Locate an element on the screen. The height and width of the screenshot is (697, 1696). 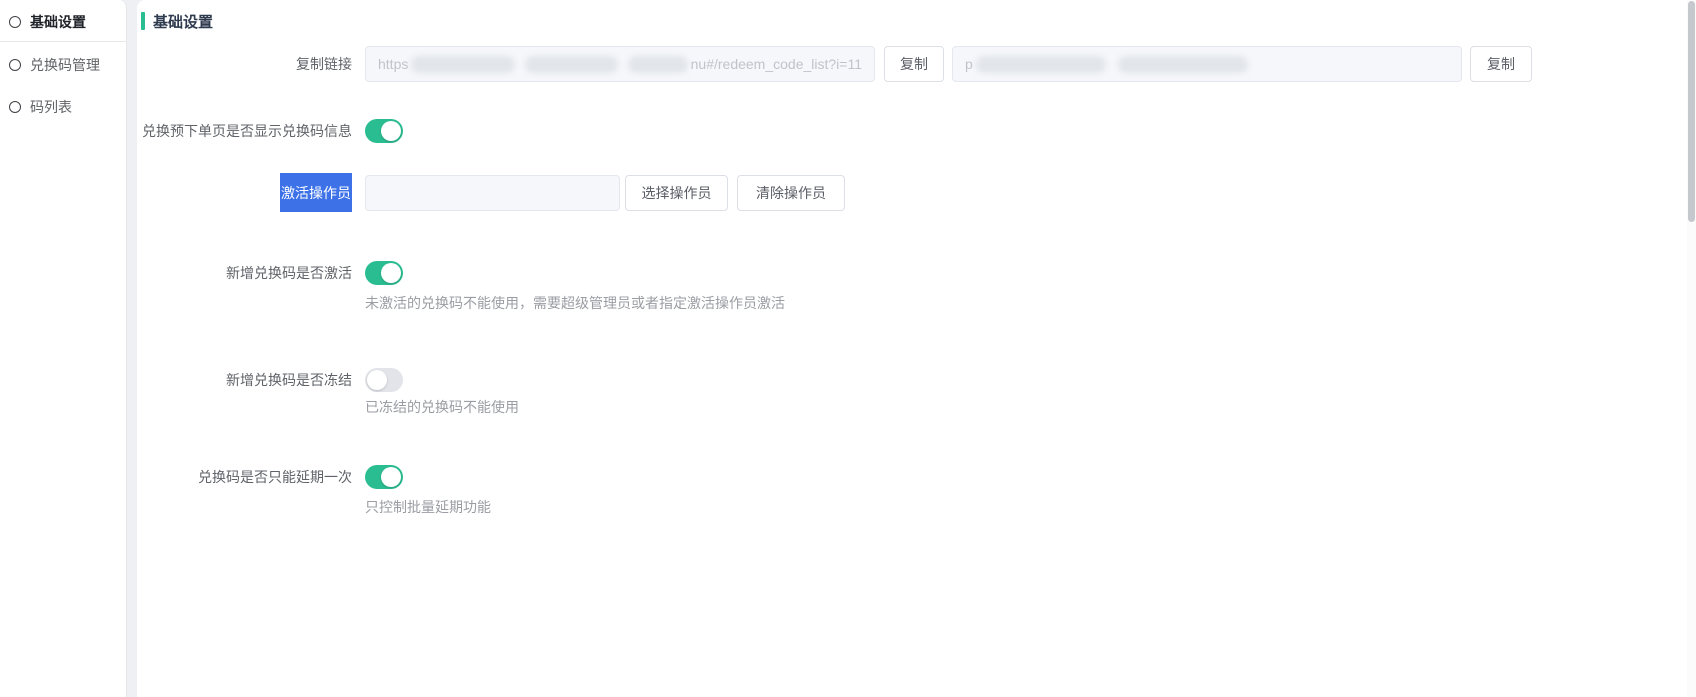
copy-link-label: 复制链接 is located at coordinates (324, 64).